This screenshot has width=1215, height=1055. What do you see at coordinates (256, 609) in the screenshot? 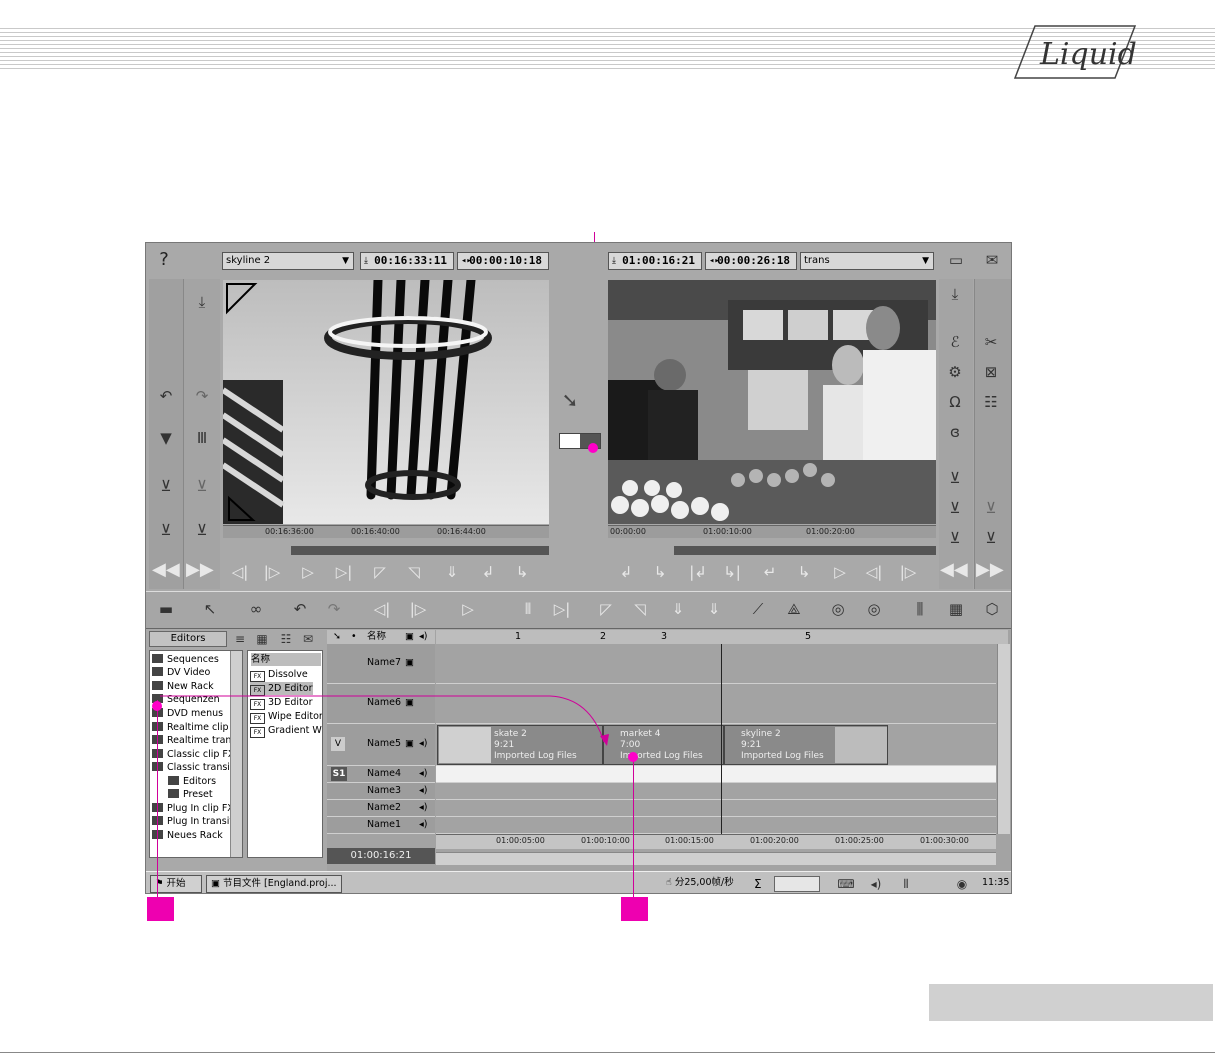
I see `link-clips-icon: ∞` at bounding box center [256, 609].